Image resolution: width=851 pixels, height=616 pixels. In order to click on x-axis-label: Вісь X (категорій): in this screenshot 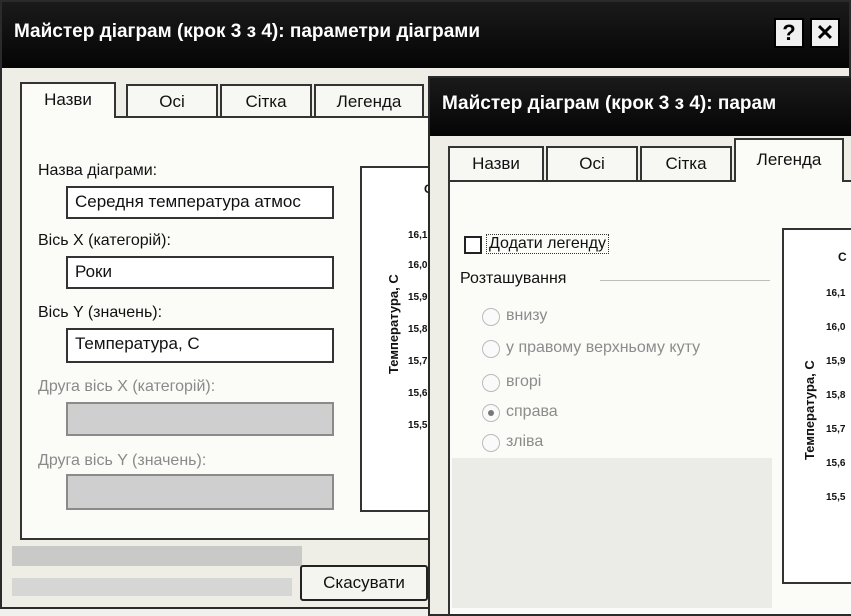, I will do `click(104, 240)`.